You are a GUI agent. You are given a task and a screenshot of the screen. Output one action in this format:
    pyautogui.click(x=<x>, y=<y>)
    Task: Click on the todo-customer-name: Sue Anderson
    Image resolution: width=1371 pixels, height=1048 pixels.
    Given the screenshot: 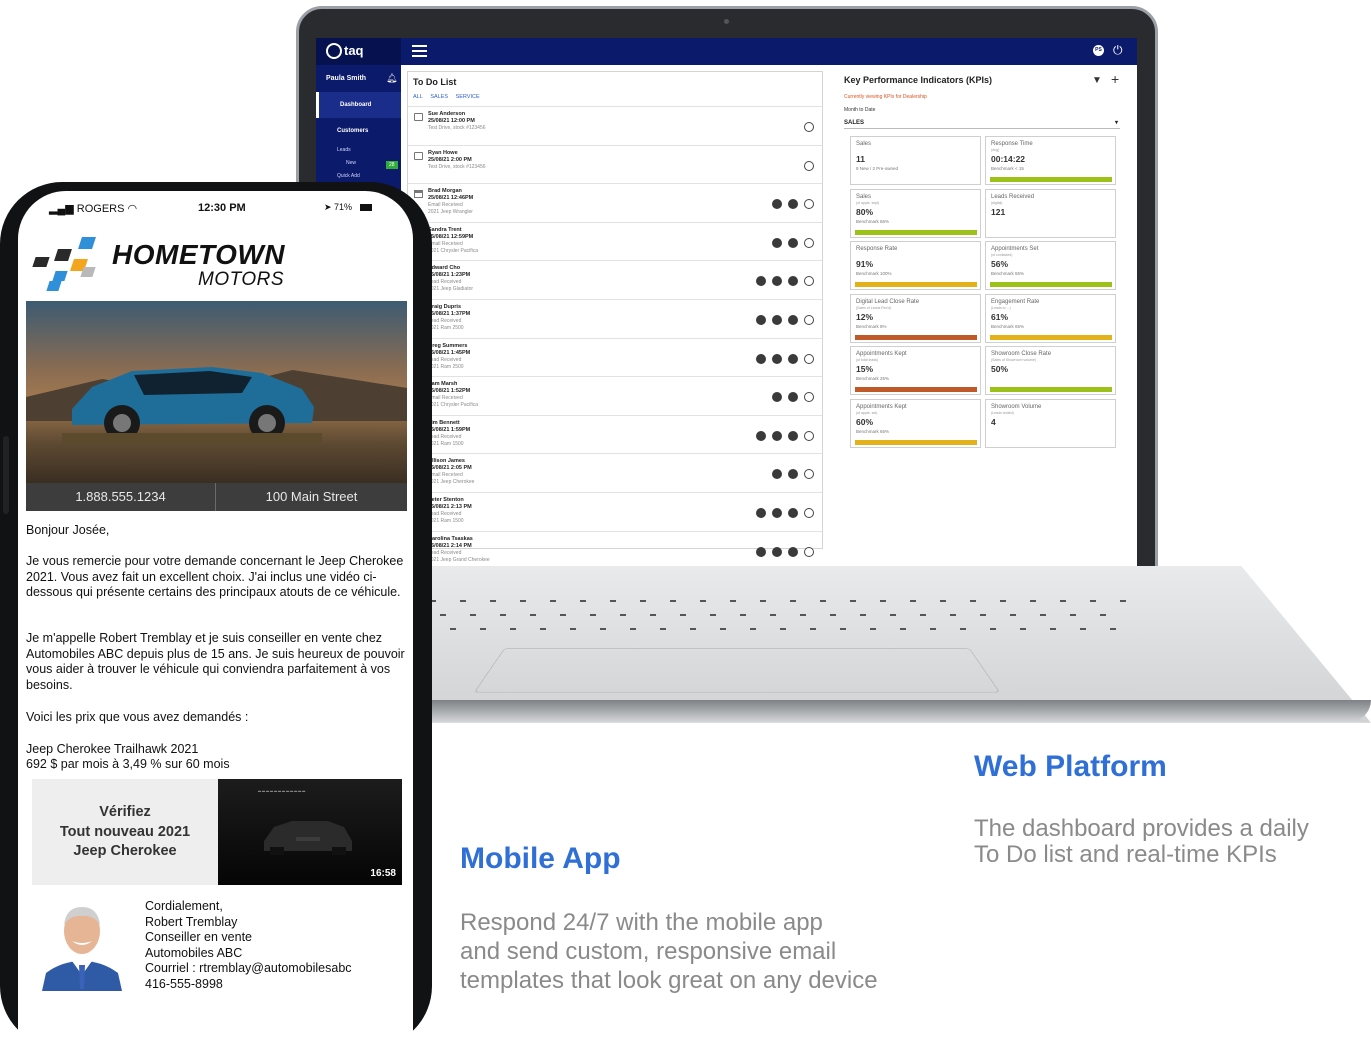 What is the action you would take?
    pyautogui.click(x=446, y=114)
    